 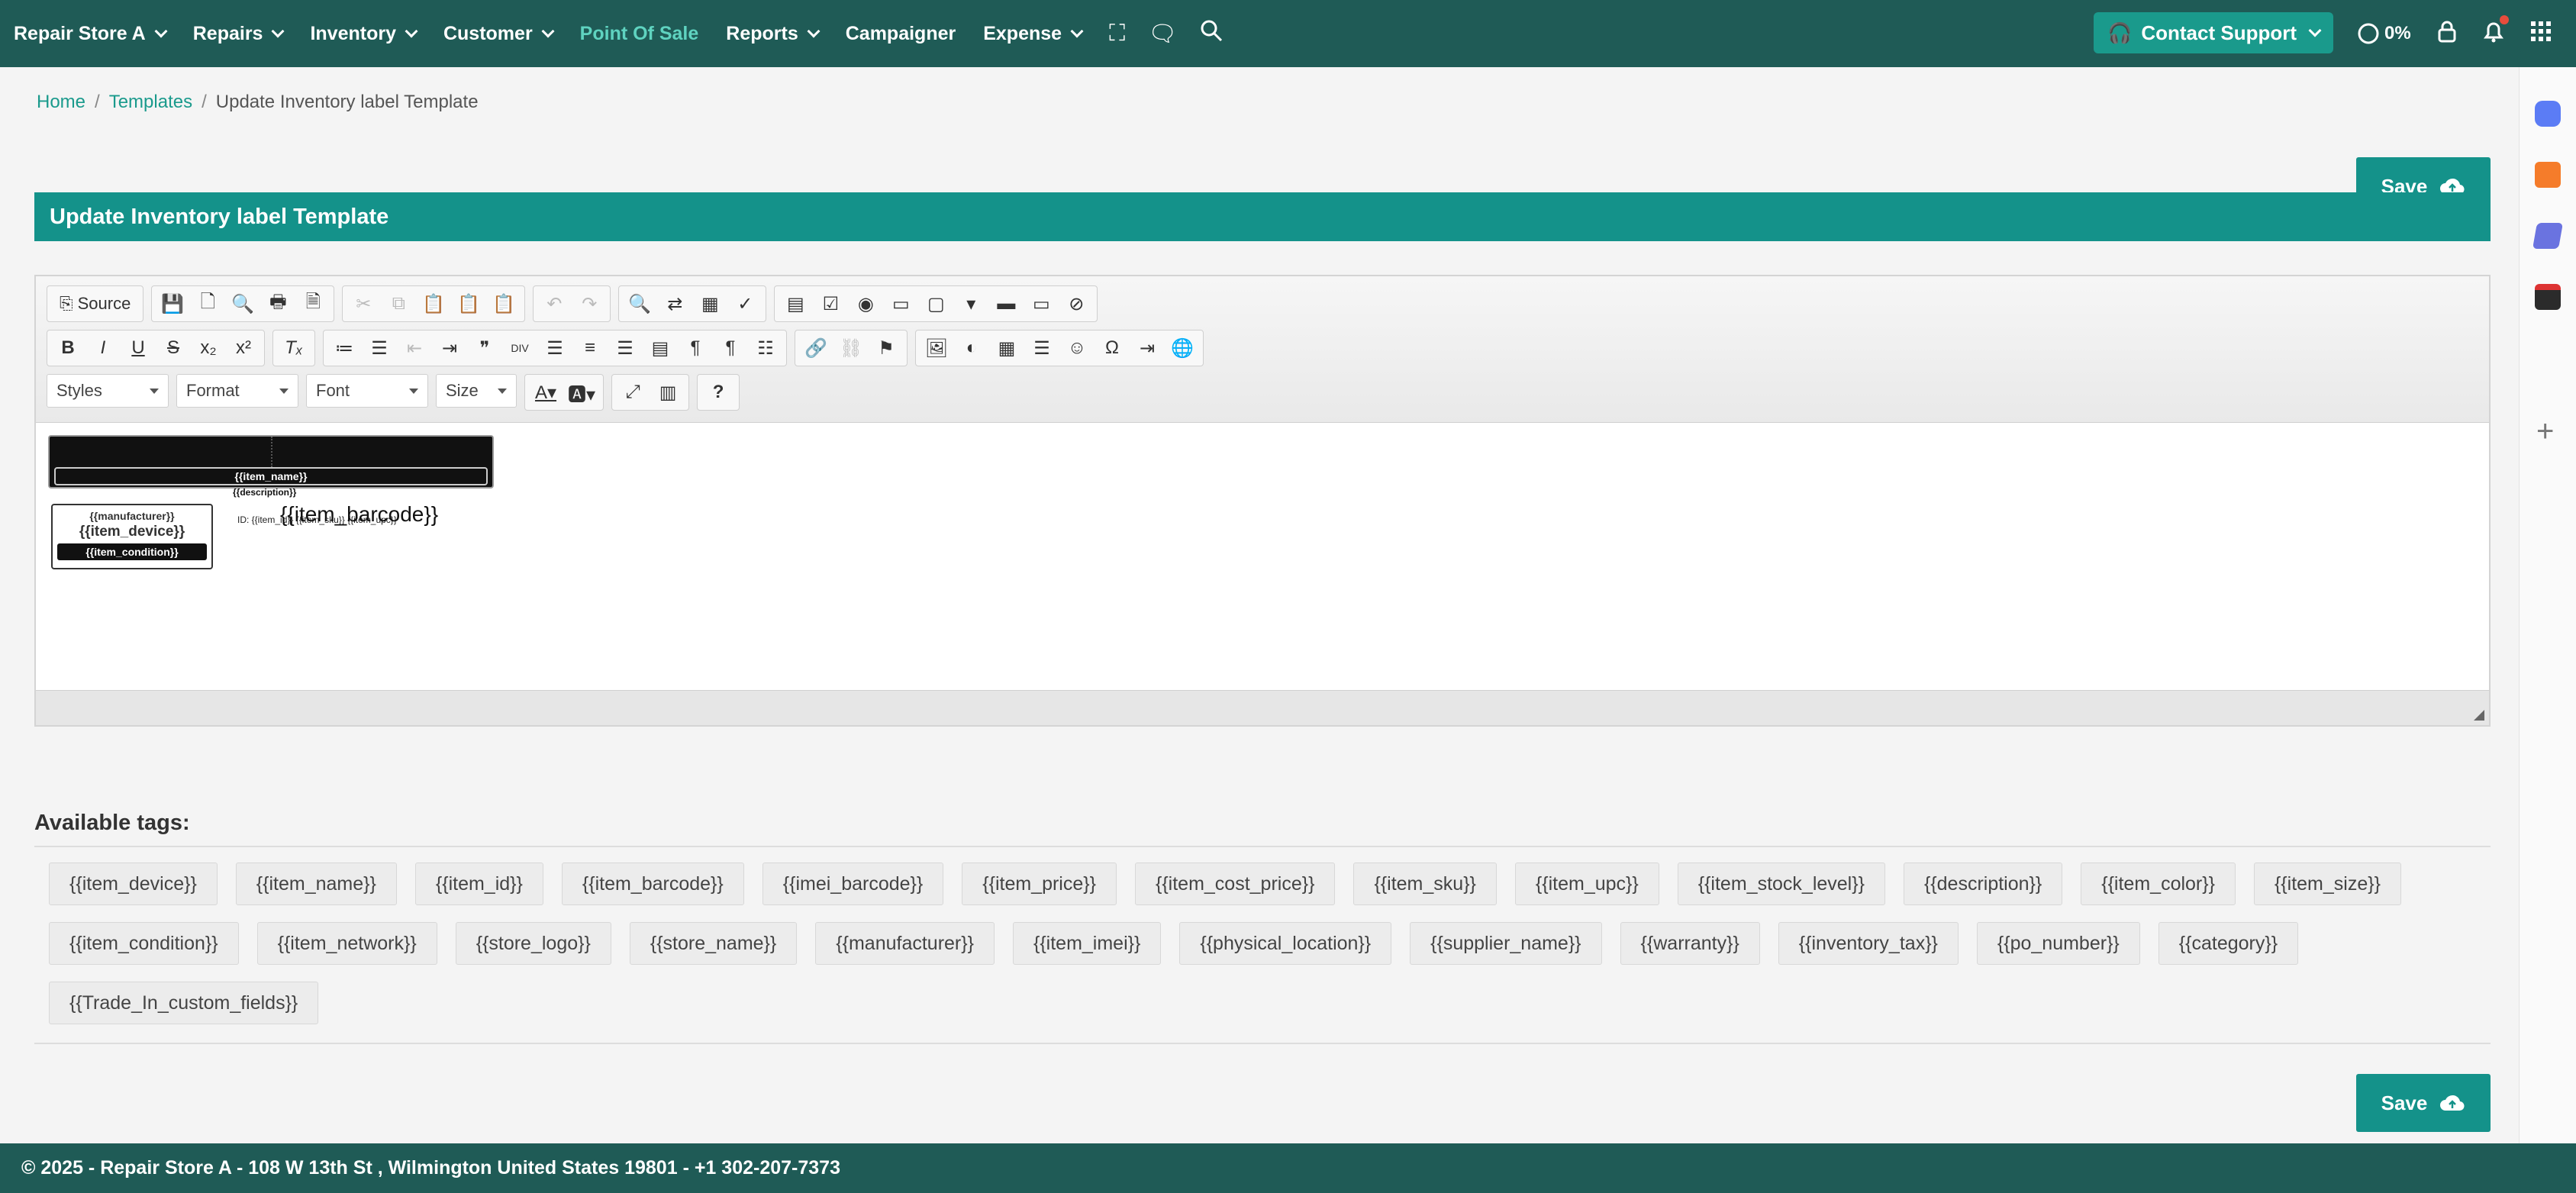 What do you see at coordinates (555, 348) in the screenshot?
I see `align-left-icon: ☰` at bounding box center [555, 348].